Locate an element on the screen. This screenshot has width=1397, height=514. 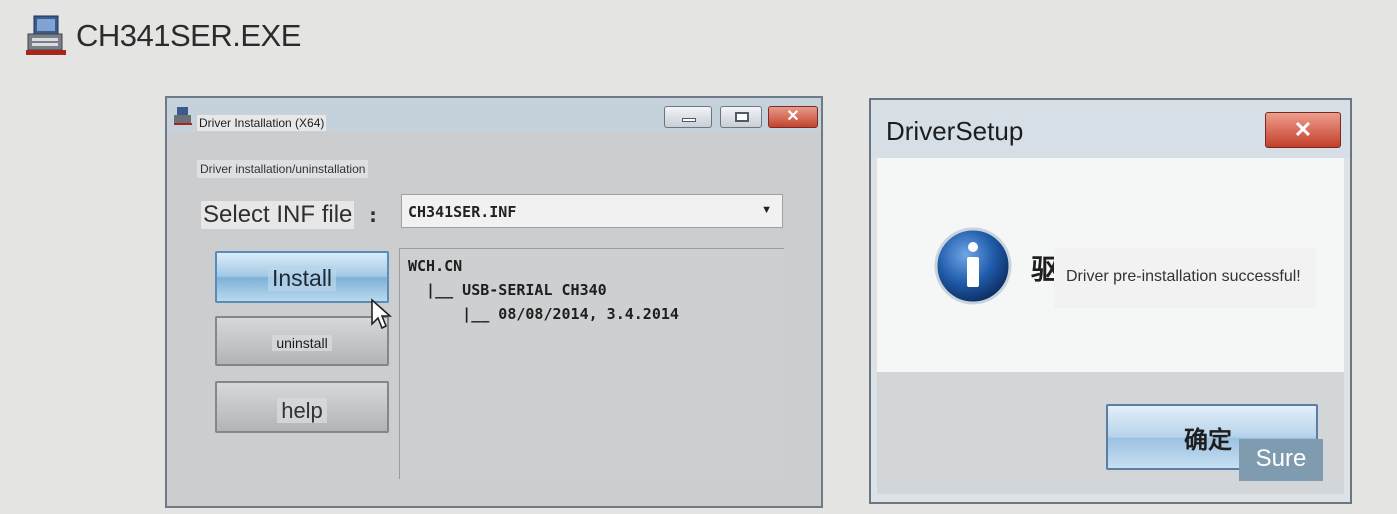
app-window-icon is located at coordinates (46, 35).